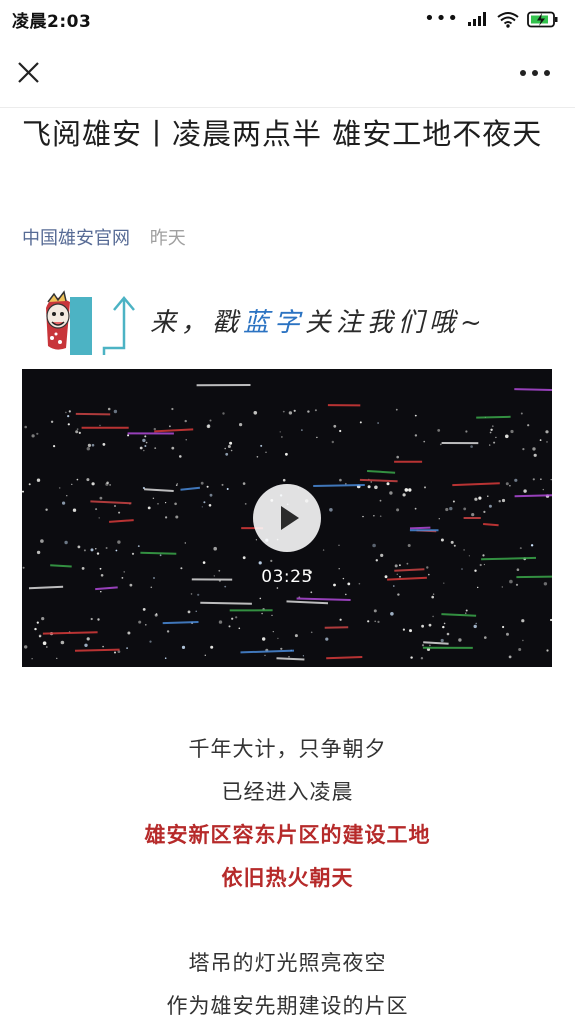 The image size is (575, 1028). I want to click on play-icon, so click(287, 518).